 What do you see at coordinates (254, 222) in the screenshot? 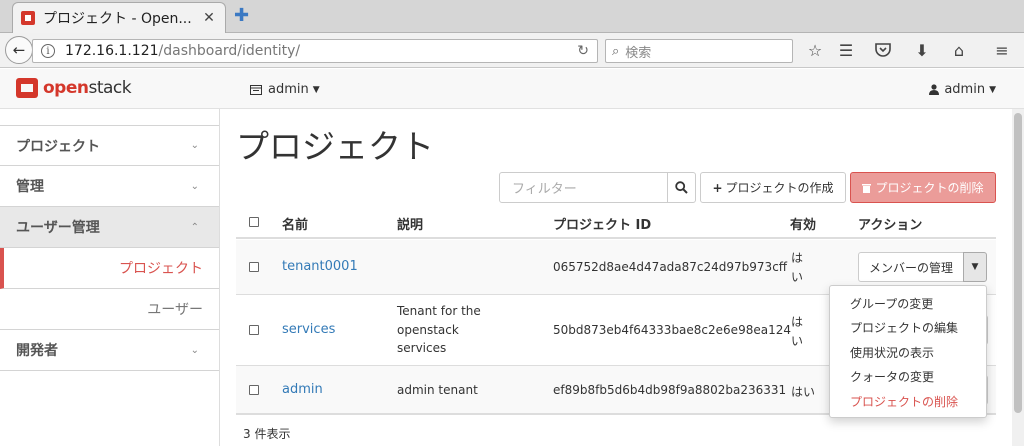
I see `select-all-checkbox` at bounding box center [254, 222].